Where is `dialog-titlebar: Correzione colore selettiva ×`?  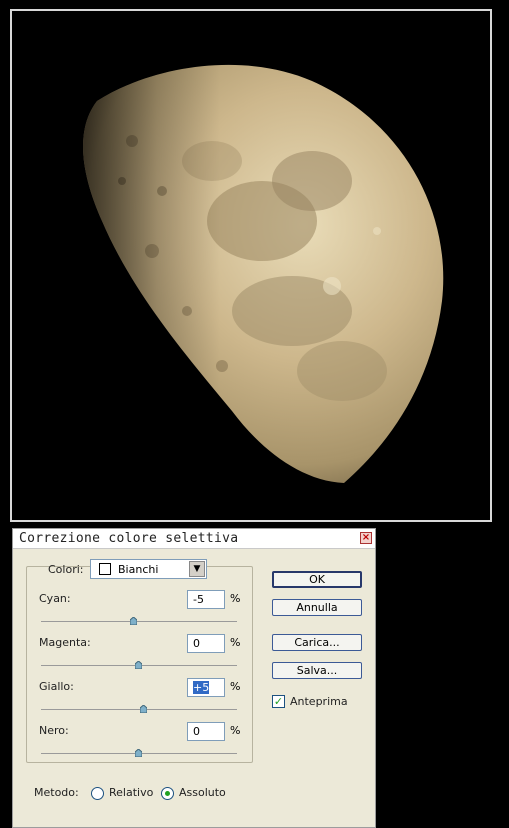 dialog-titlebar: Correzione colore selettiva × is located at coordinates (194, 539).